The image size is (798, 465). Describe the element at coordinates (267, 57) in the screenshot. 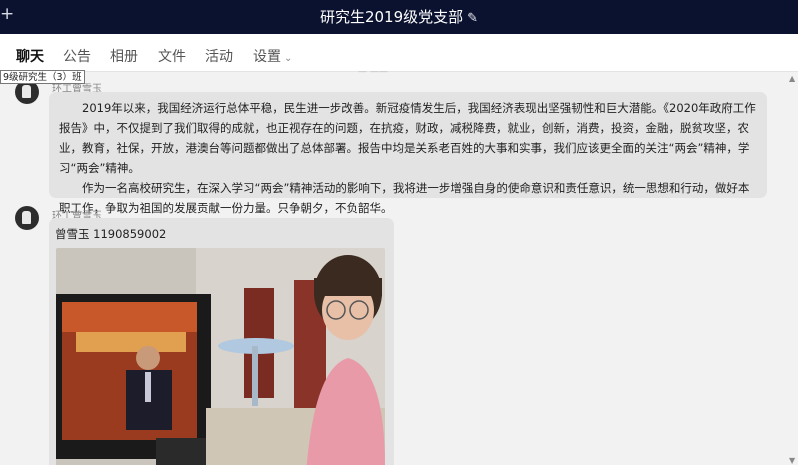

I see `tab-settings-label: 设置` at that location.